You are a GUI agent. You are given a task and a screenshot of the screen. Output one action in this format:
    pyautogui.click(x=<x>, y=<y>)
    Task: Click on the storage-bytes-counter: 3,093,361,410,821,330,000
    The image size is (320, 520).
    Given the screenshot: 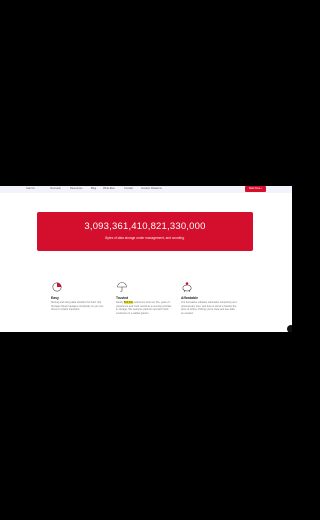 What is the action you would take?
    pyautogui.click(x=145, y=226)
    